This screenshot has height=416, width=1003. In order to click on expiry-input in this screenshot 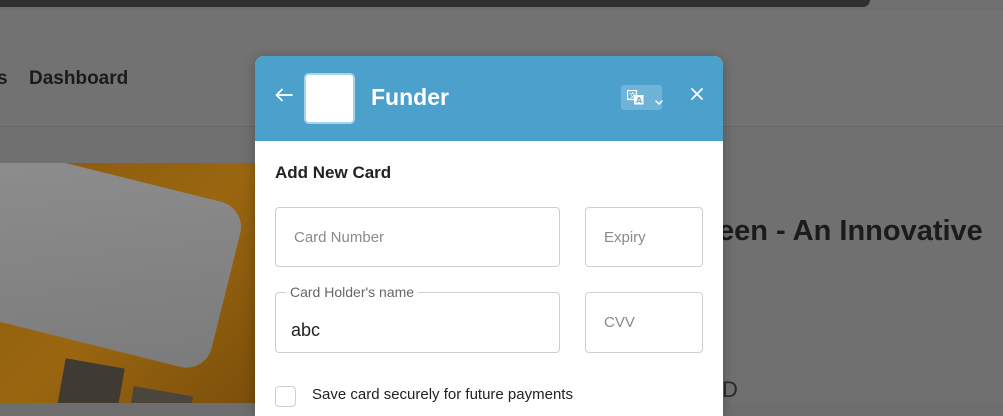, I will do `click(644, 237)`.